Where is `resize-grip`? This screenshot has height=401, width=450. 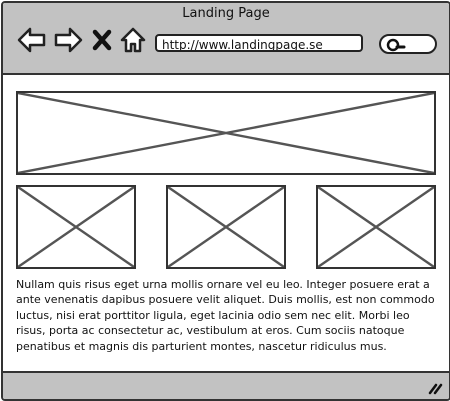
resize-grip is located at coordinates (435, 387).